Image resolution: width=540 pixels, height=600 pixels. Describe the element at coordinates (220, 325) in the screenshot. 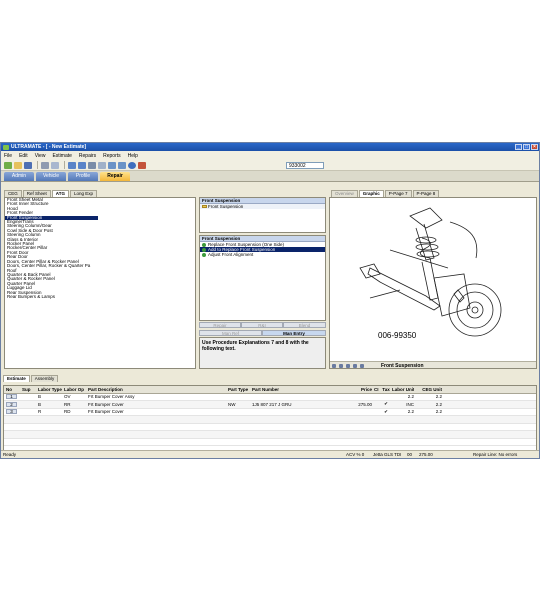

I see `repair-button: Repair` at that location.